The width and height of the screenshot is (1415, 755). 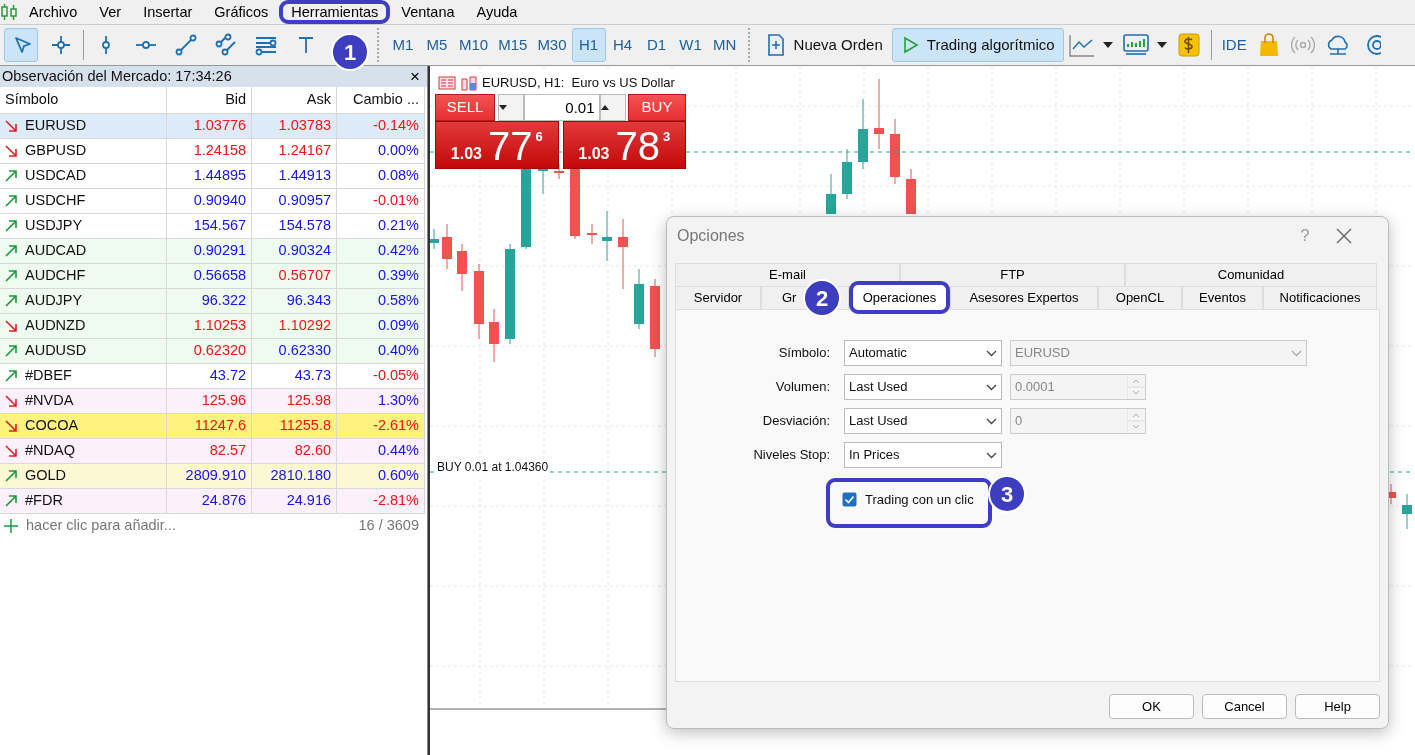 I want to click on dialog-button: Cancel, so click(x=1244, y=706).